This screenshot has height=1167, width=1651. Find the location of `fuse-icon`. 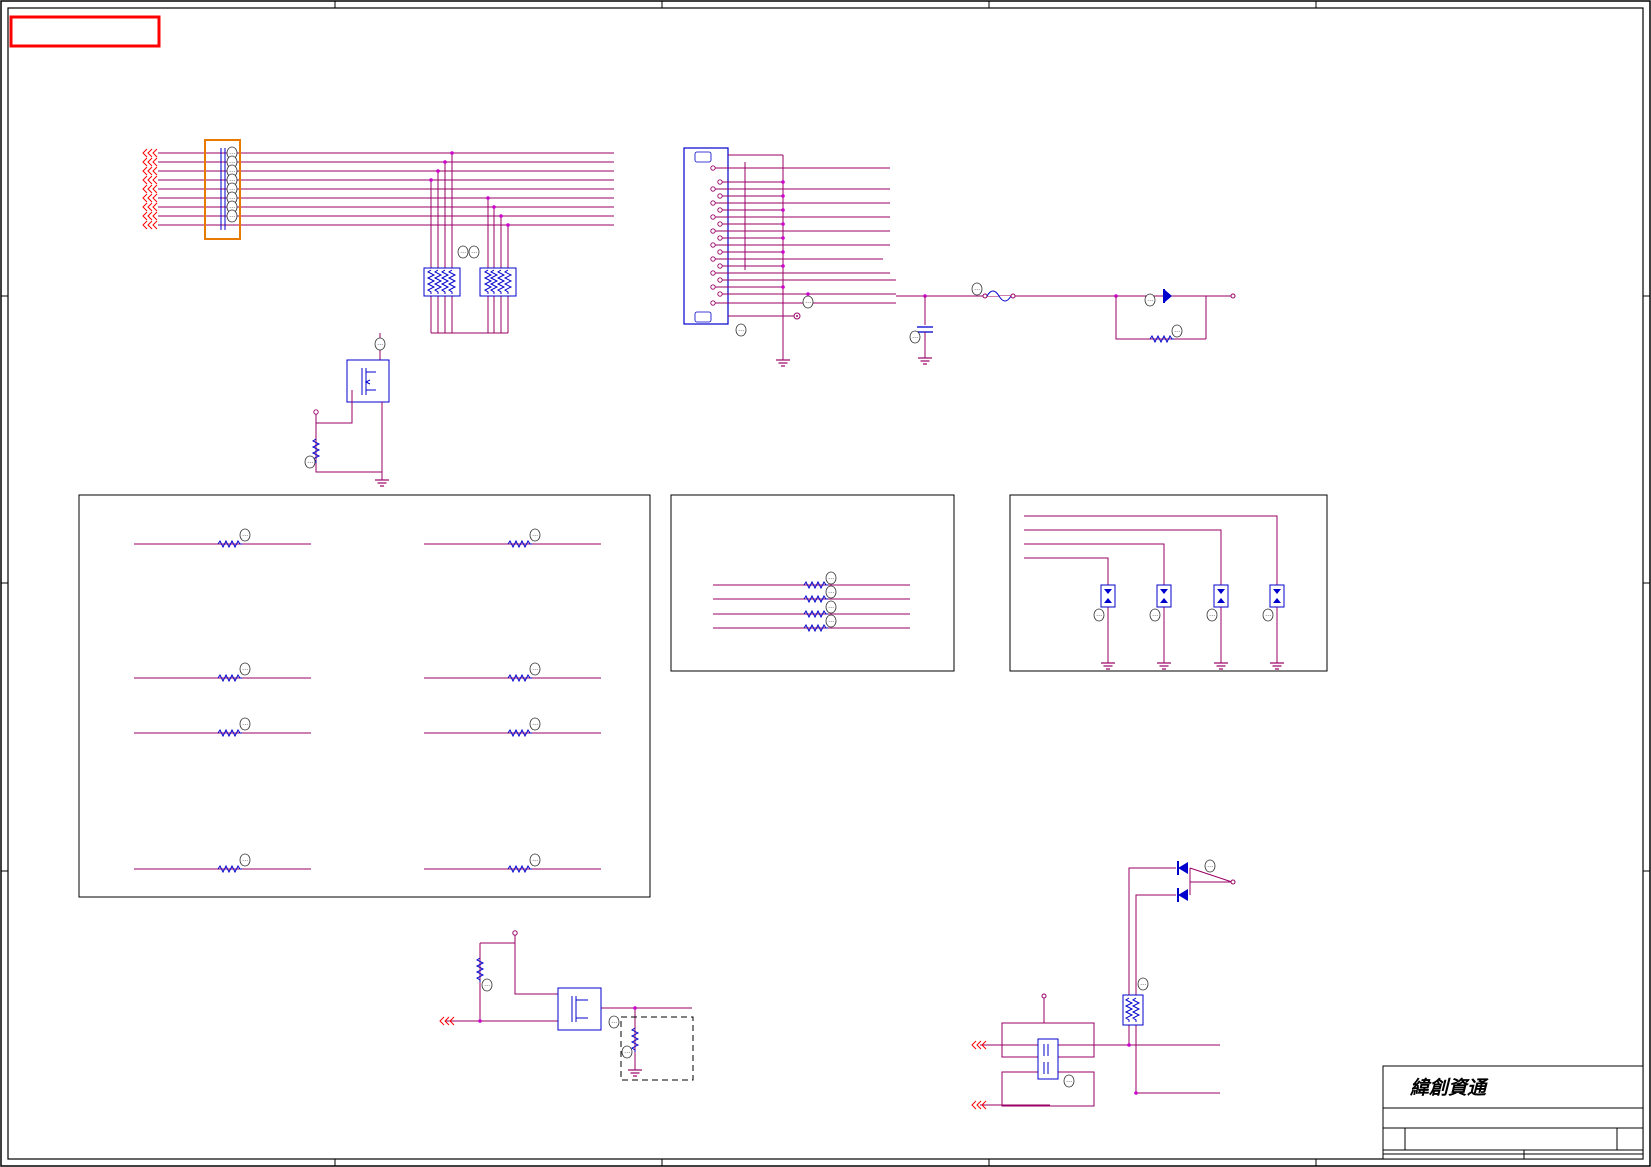

fuse-icon is located at coordinates (999, 296).